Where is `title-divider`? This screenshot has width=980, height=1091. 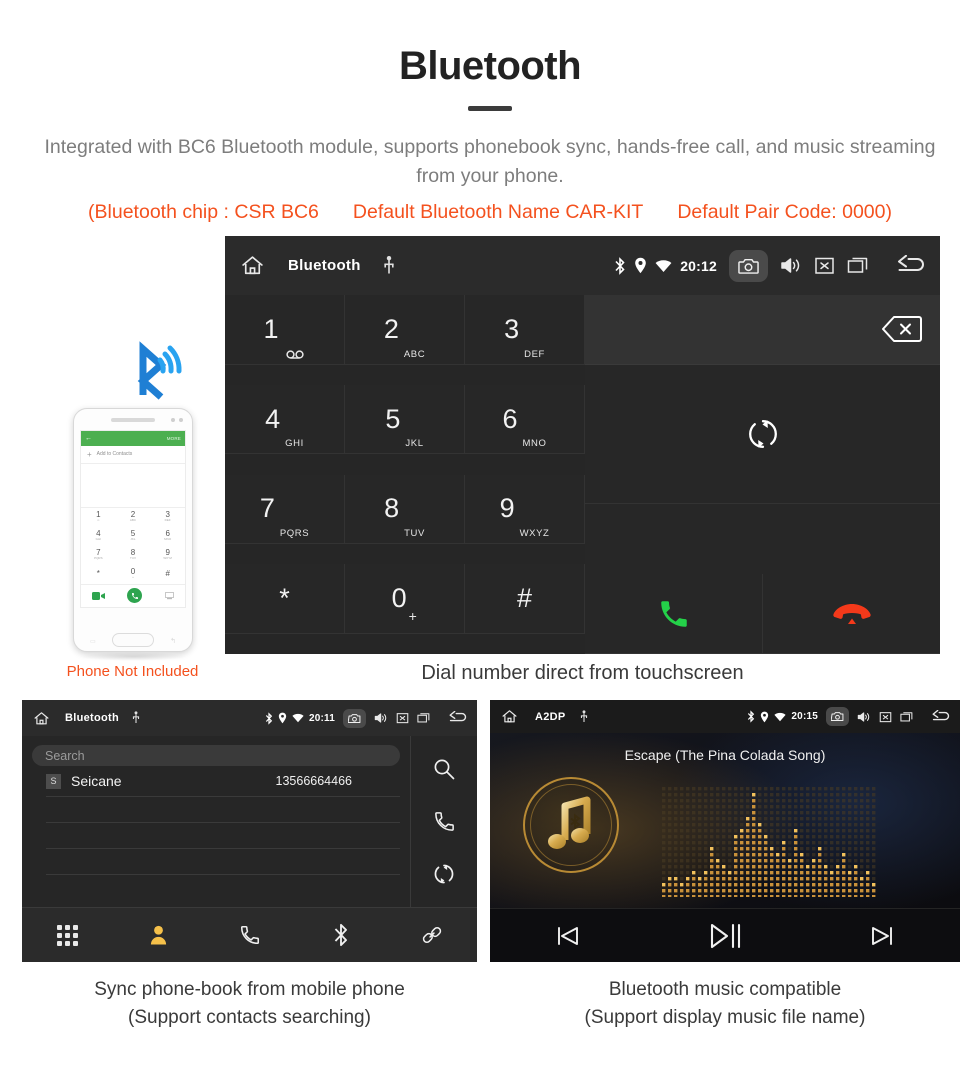
title-divider is located at coordinates (490, 108).